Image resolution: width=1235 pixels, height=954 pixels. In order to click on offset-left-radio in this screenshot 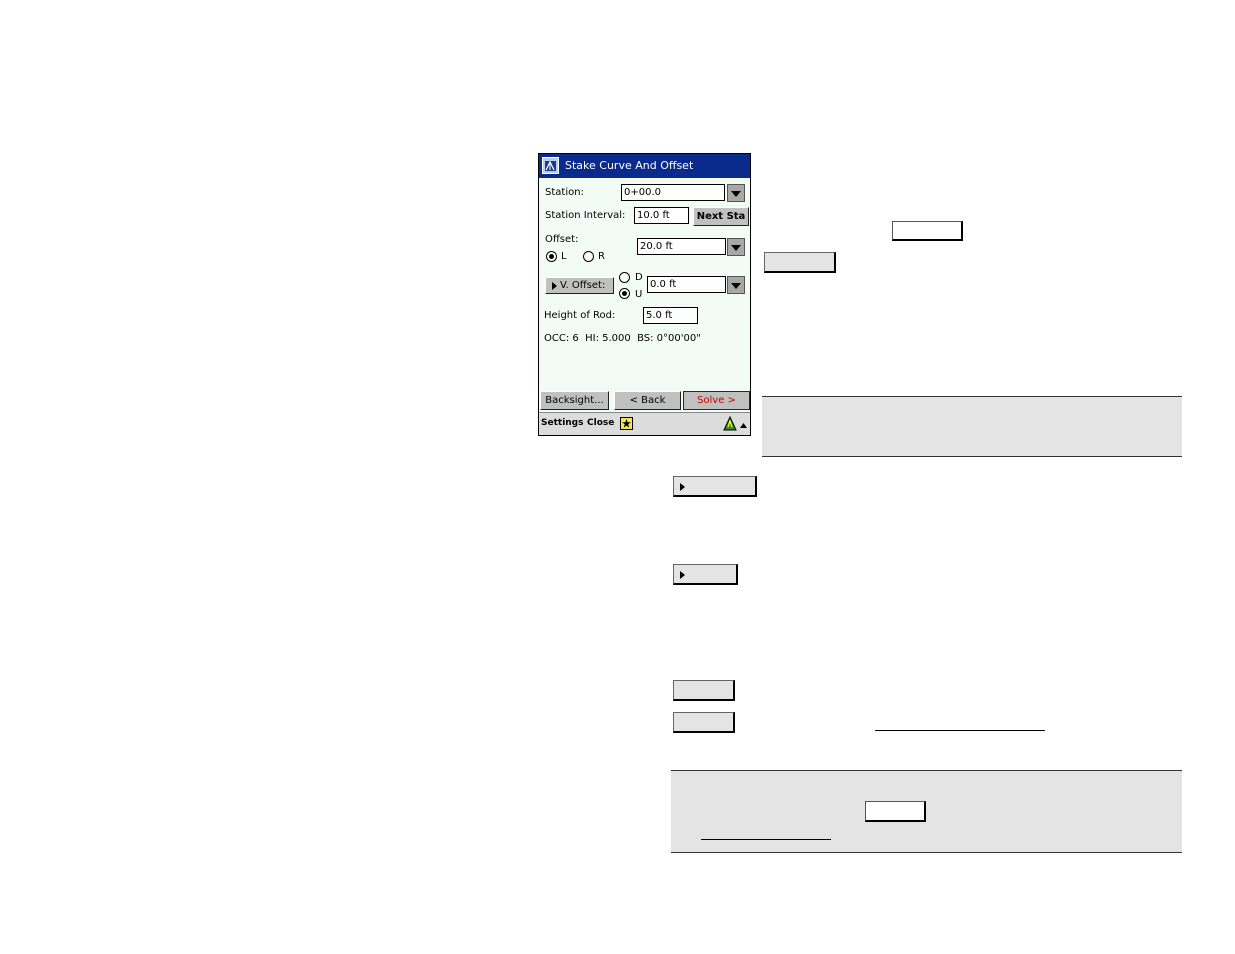, I will do `click(551, 256)`.